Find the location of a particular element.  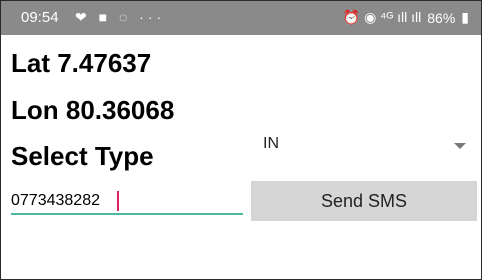

send-sms-button: Send SMS is located at coordinates (364, 201).